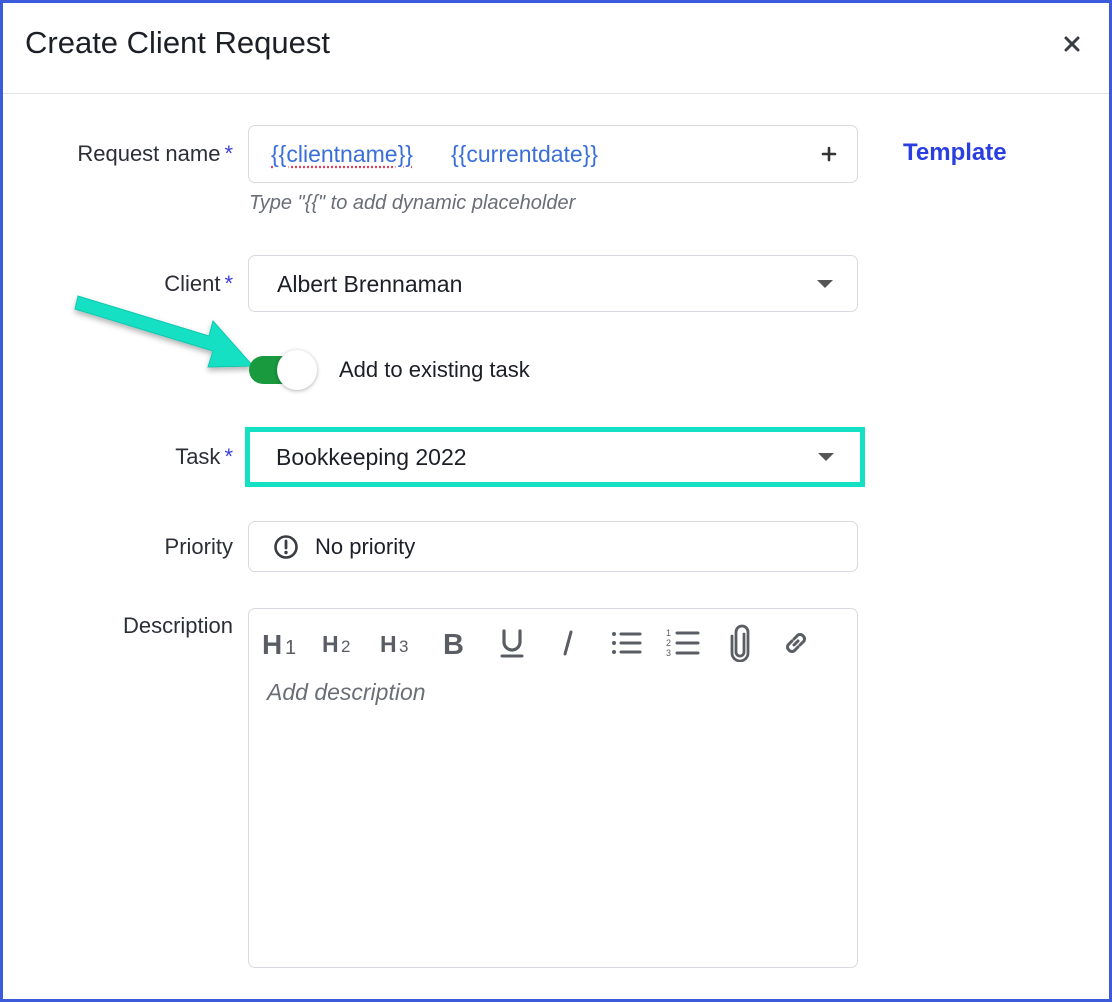 This screenshot has width=1112, height=1002. Describe the element at coordinates (177, 625) in the screenshot. I see `description-label: Description` at that location.